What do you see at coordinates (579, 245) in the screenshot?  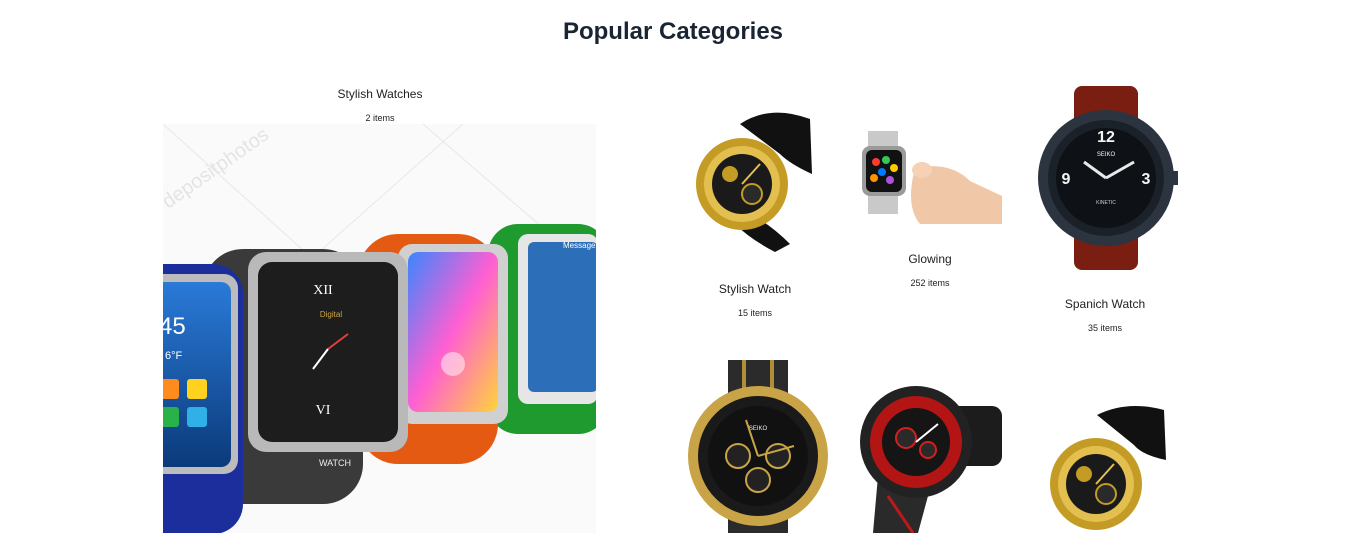 I see `watch-screen-title: Messages` at bounding box center [579, 245].